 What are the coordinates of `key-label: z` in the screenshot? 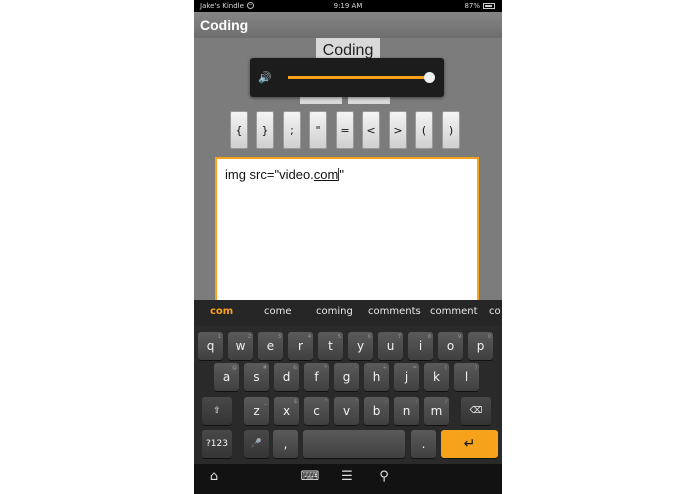 It's located at (256, 411).